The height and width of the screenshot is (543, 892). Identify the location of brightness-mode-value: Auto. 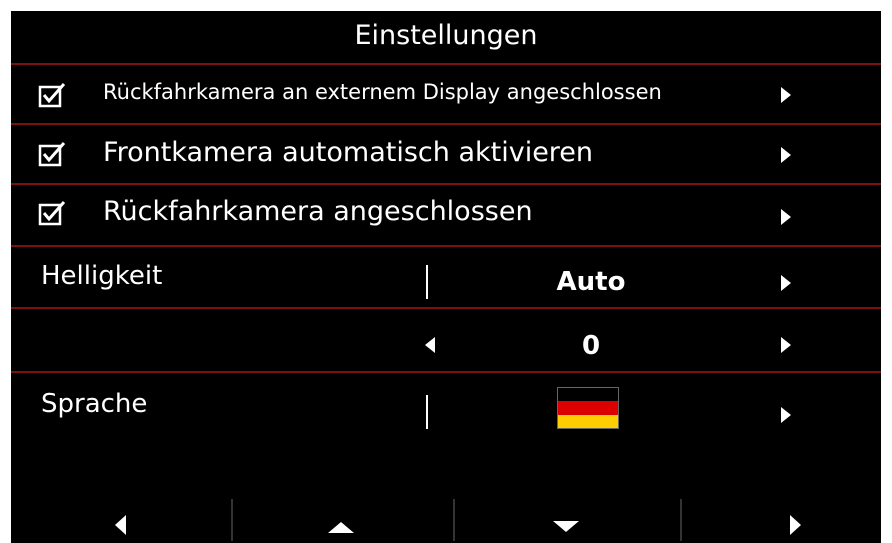
(591, 282).